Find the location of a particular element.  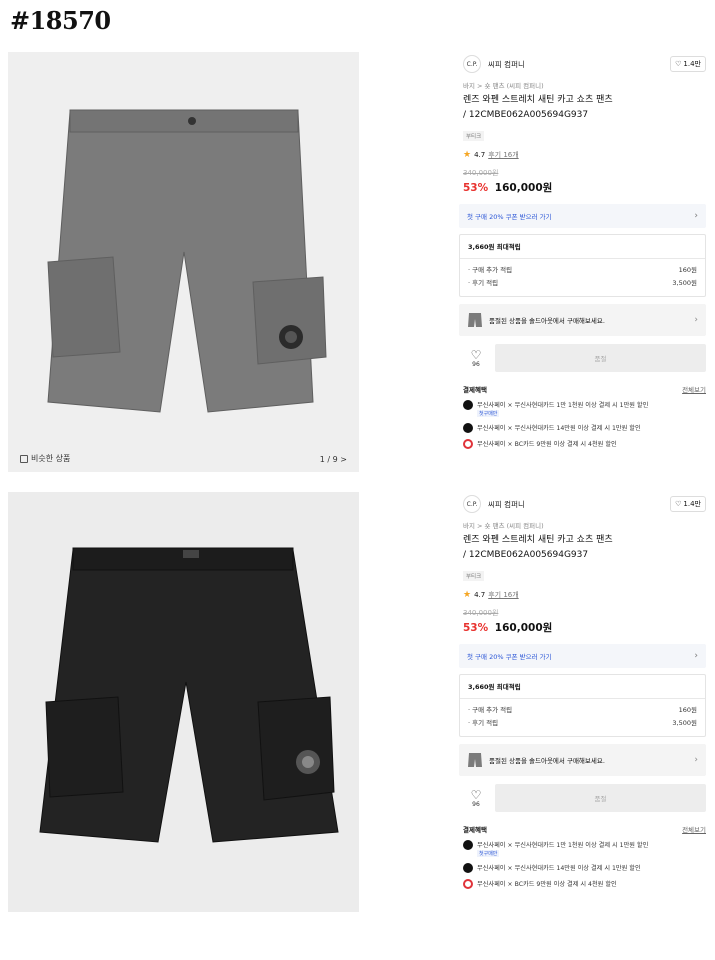

shorts-thumbnail is located at coordinates (475, 320).